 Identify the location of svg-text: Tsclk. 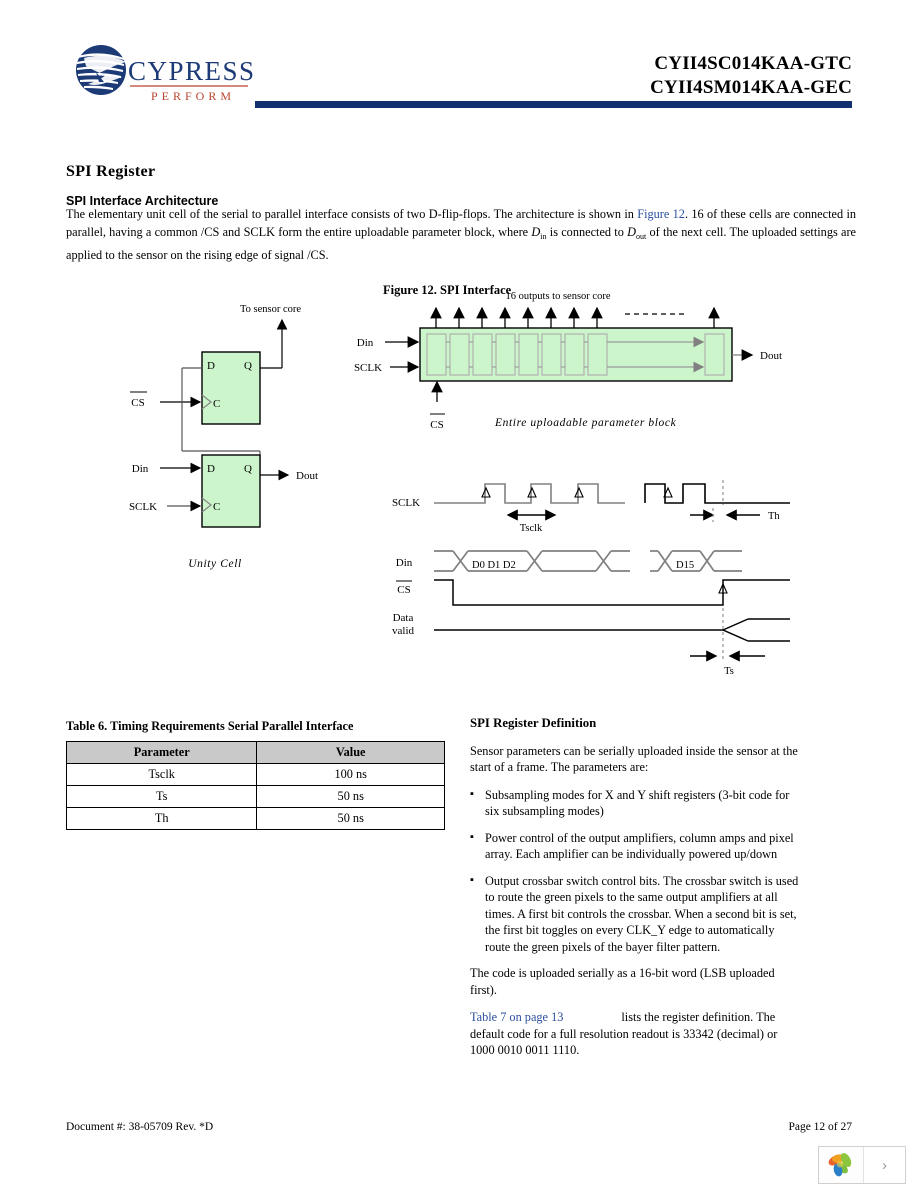
(531, 528).